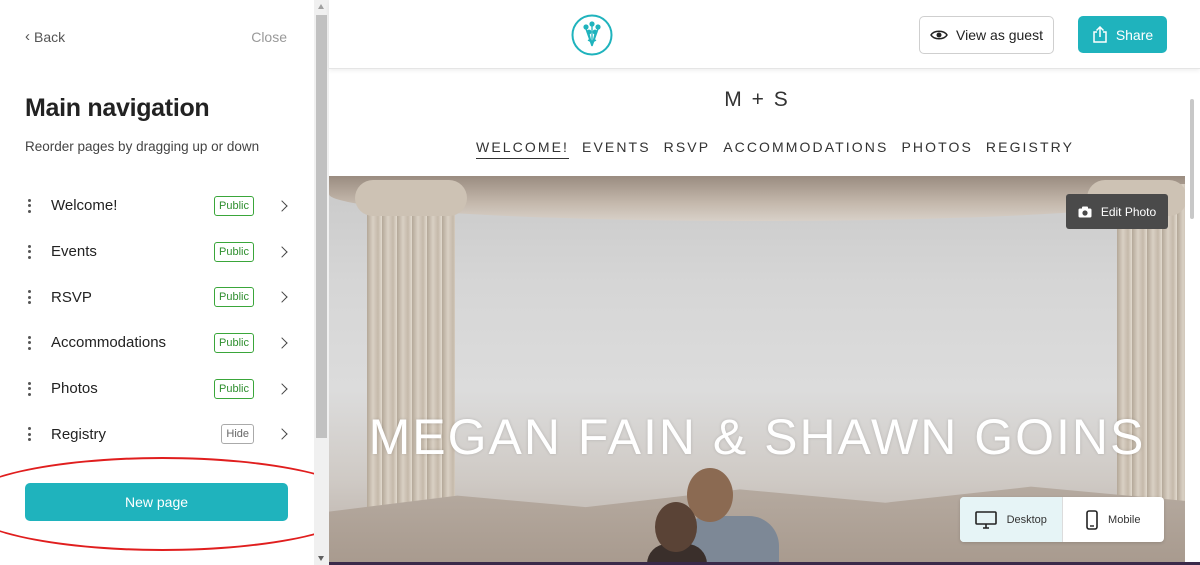  What do you see at coordinates (936, 149) in the screenshot?
I see `site-nav-photos: PHOTOS` at bounding box center [936, 149].